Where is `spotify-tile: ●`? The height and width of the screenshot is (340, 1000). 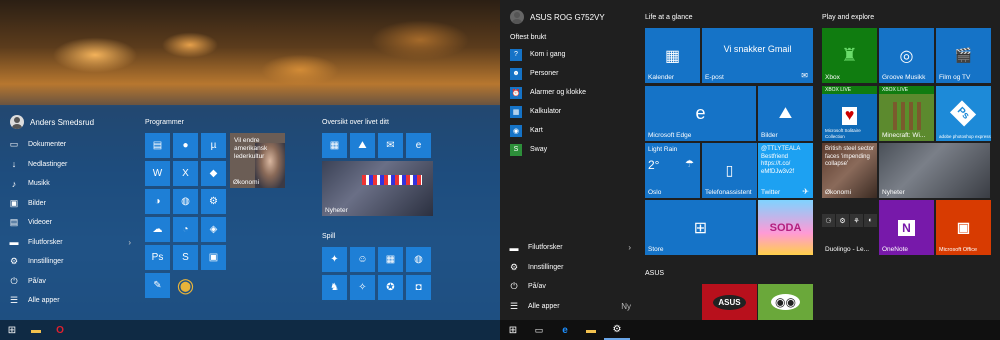 spotify-tile: ● is located at coordinates (185, 145).